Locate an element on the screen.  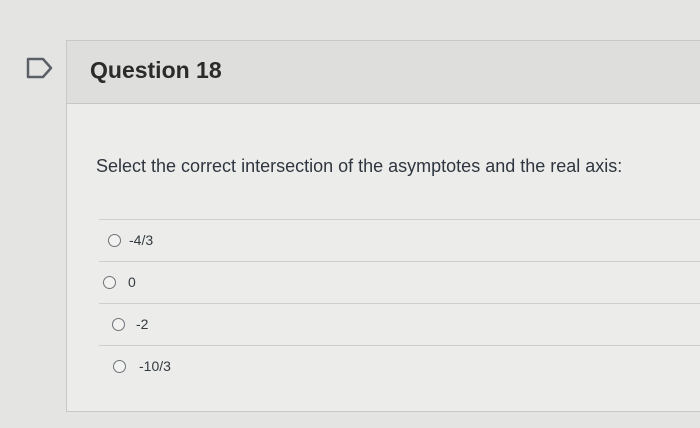
answer-option: -10/3 is located at coordinates (399, 366).